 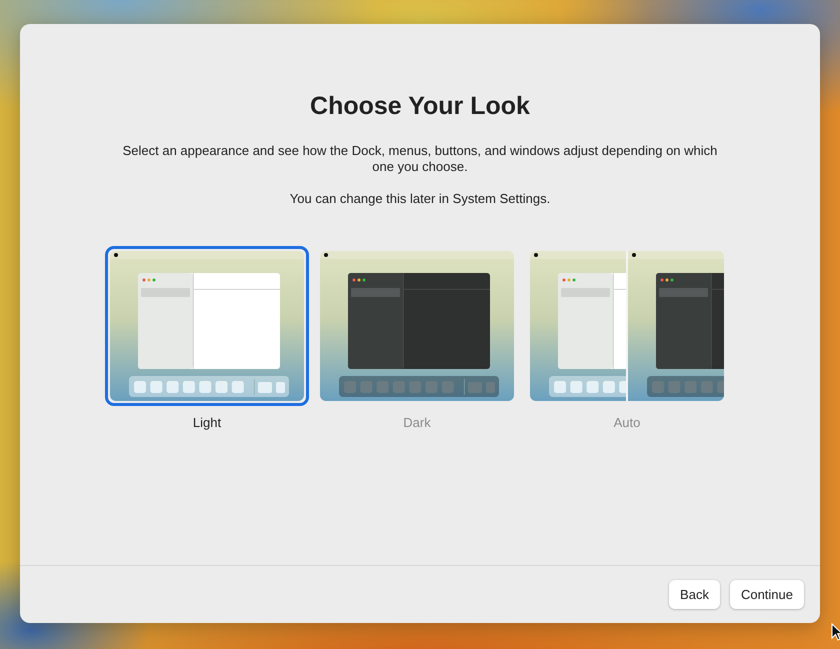 I want to click on description-text: Select an appearance and see how the Dock, menus, buttons, and windows adjust depending on which one you choose., so click(x=420, y=159).